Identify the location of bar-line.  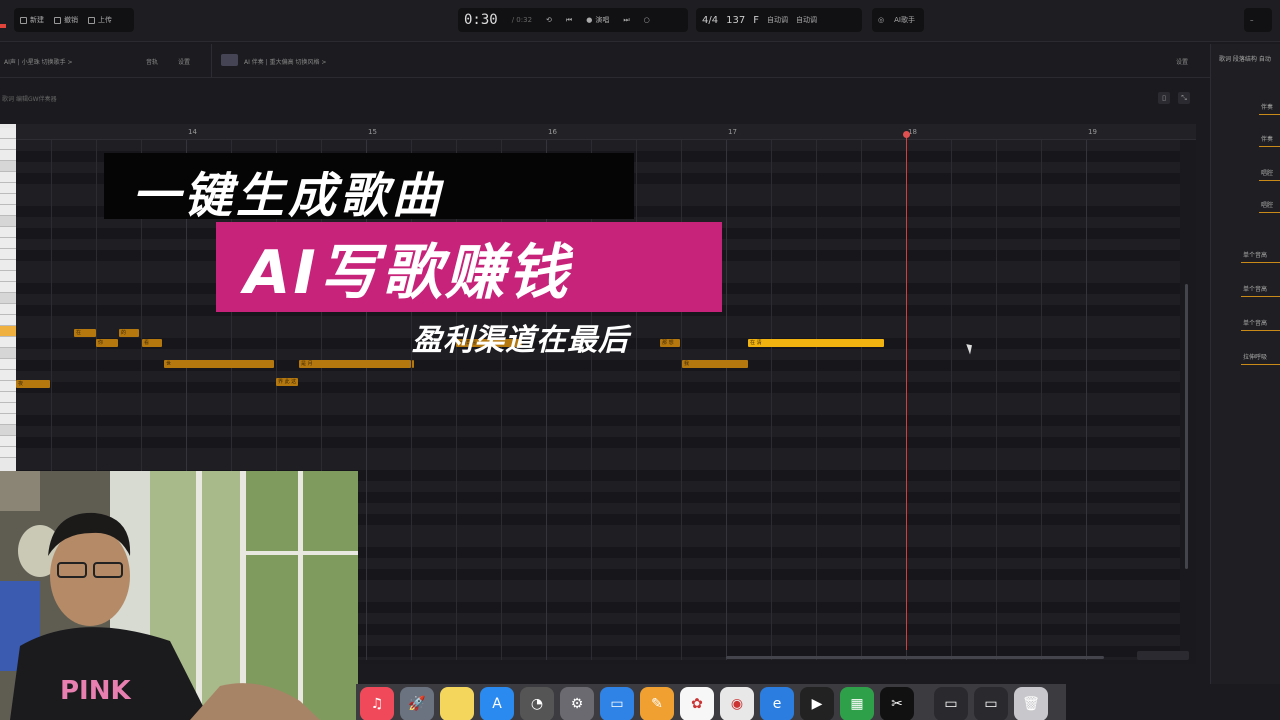
(726, 400).